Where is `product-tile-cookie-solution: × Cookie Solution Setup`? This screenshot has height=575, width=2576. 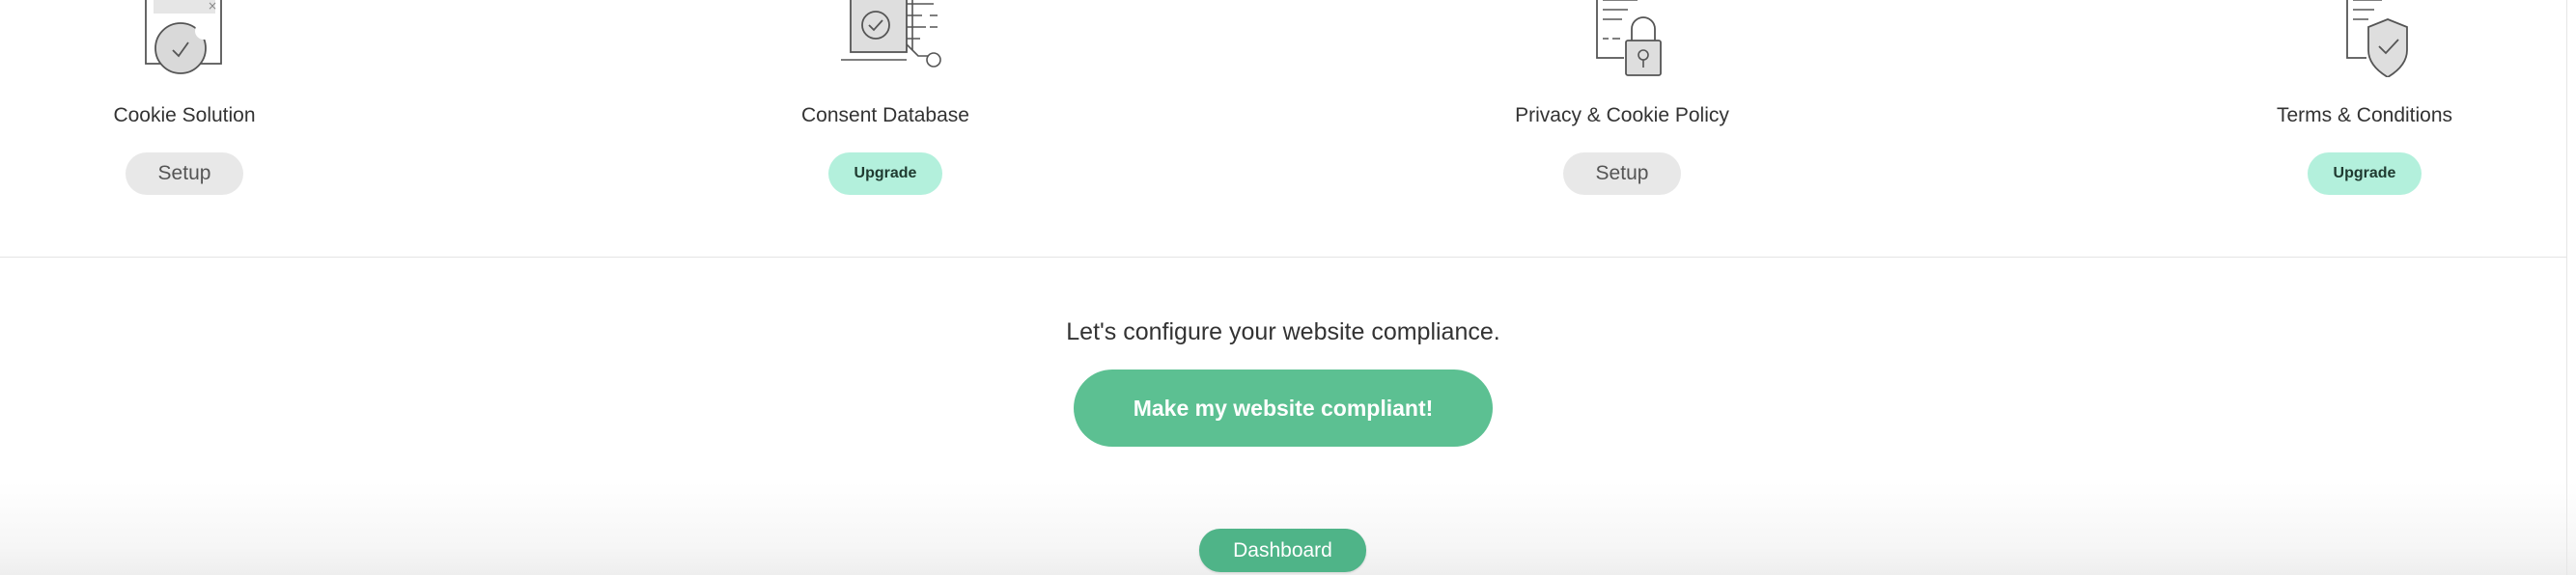
product-tile-cookie-solution: × Cookie Solution Setup is located at coordinates (189, 98).